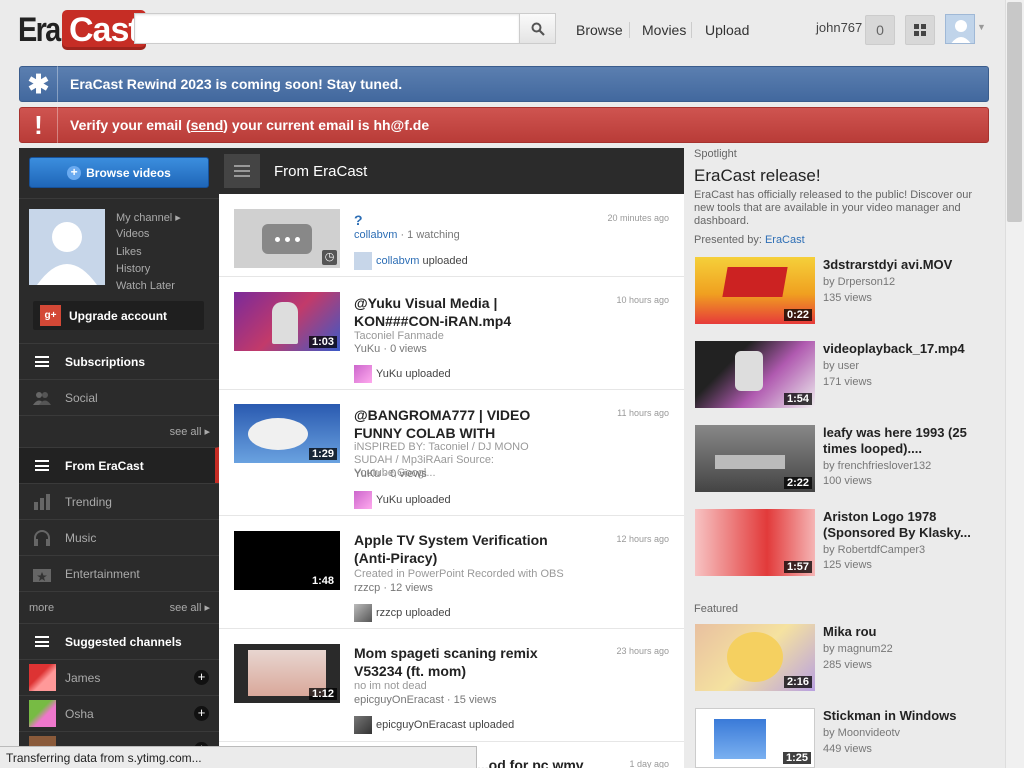 The width and height of the screenshot is (1024, 768). What do you see at coordinates (119, 607) in the screenshot?
I see `categories-footer: more see all ▸` at bounding box center [119, 607].